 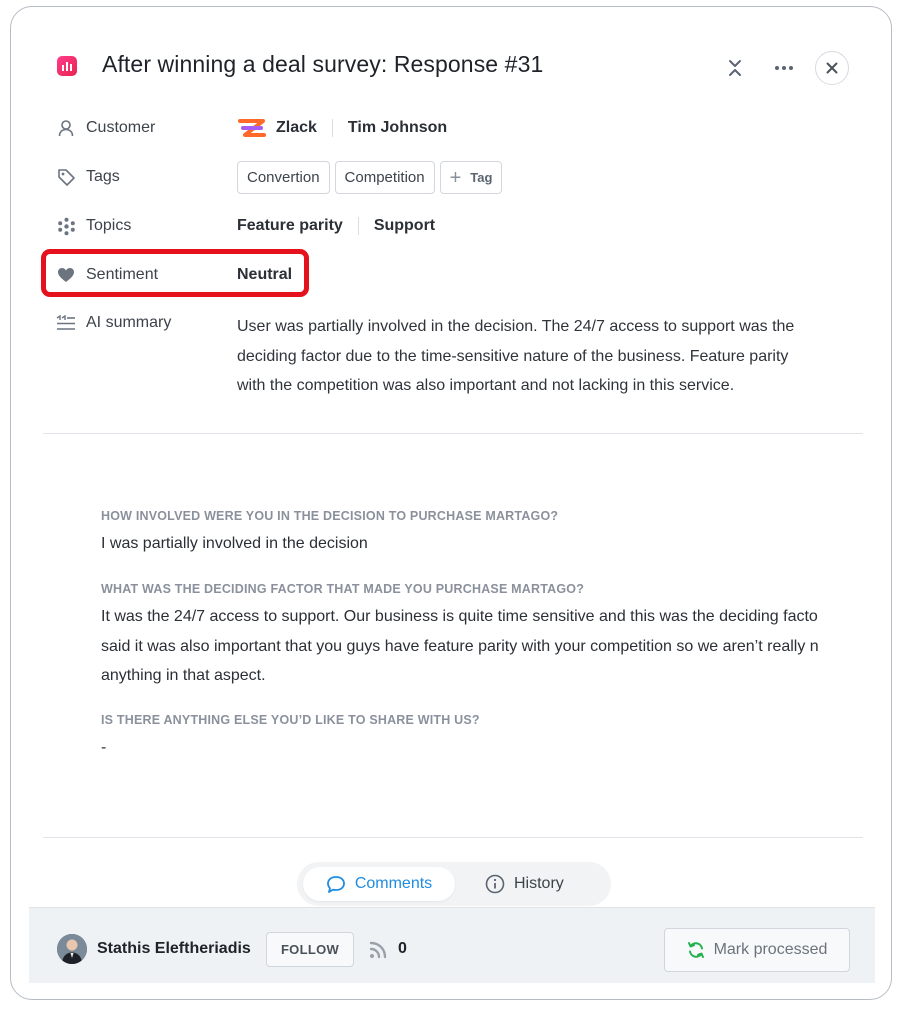 I want to click on tab-comments: Comments, so click(x=379, y=884).